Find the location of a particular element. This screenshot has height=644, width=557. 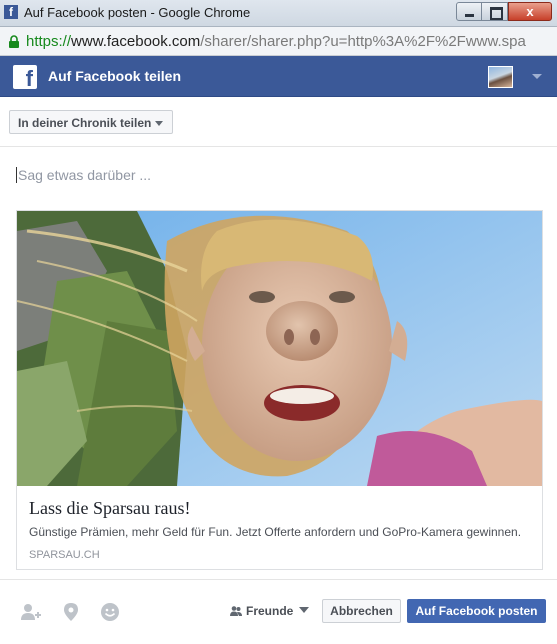

lock-icon is located at coordinates (14, 41).